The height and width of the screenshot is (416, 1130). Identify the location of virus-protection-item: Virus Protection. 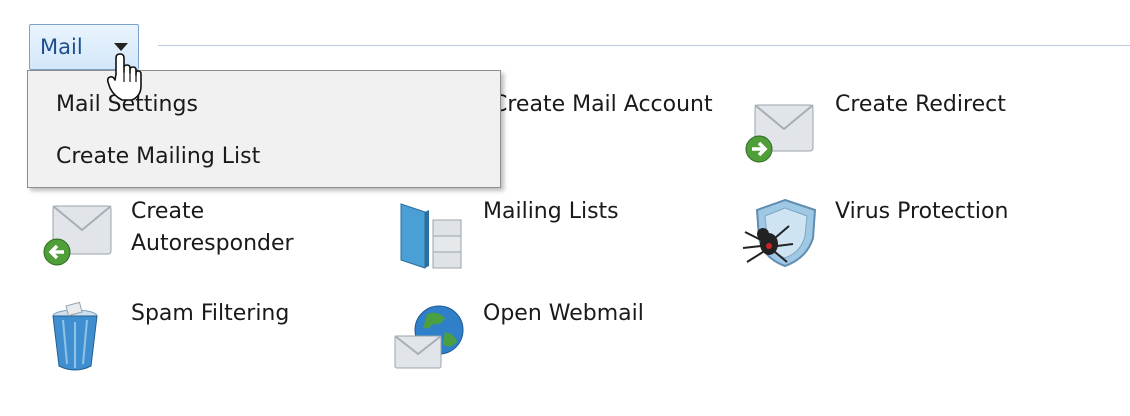
(906, 241).